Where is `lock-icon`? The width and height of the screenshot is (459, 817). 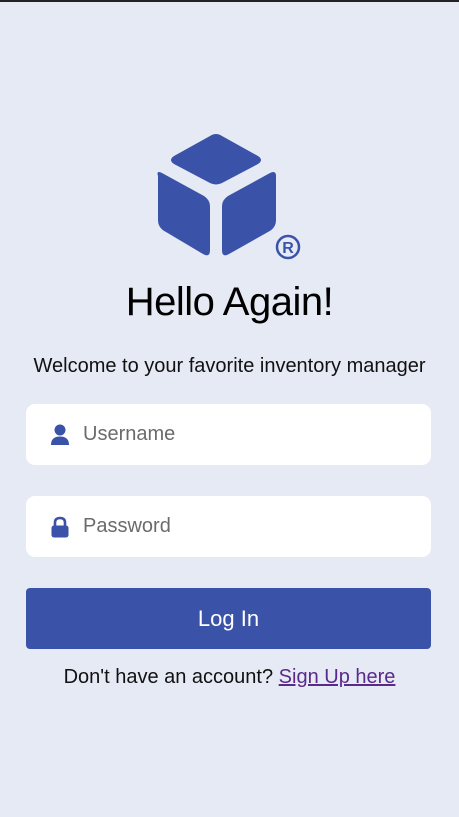
lock-icon is located at coordinates (60, 527).